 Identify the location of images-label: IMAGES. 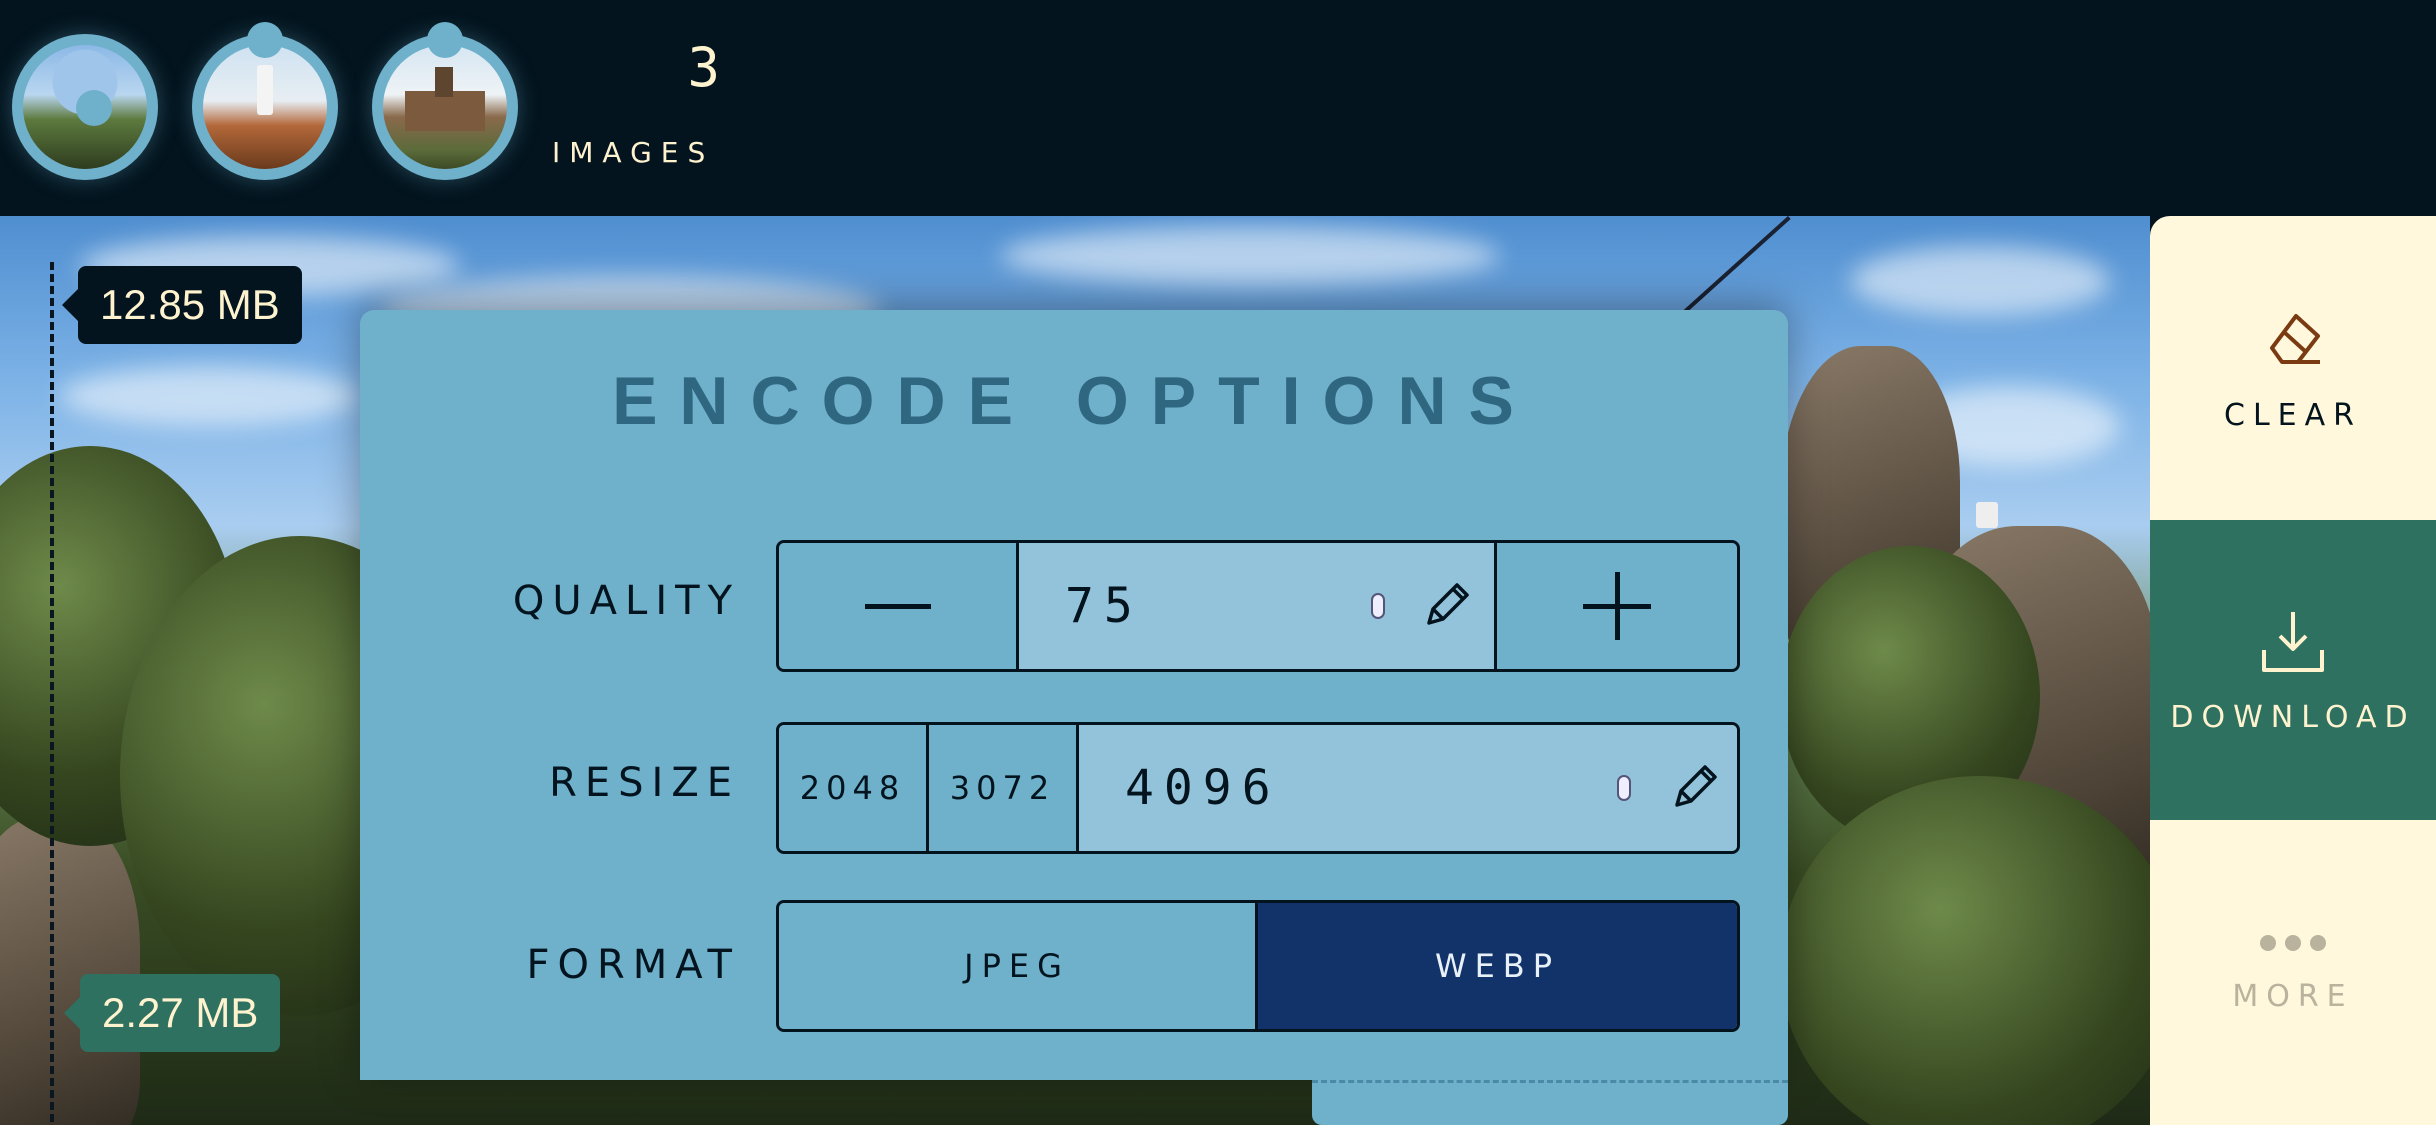
(633, 152).